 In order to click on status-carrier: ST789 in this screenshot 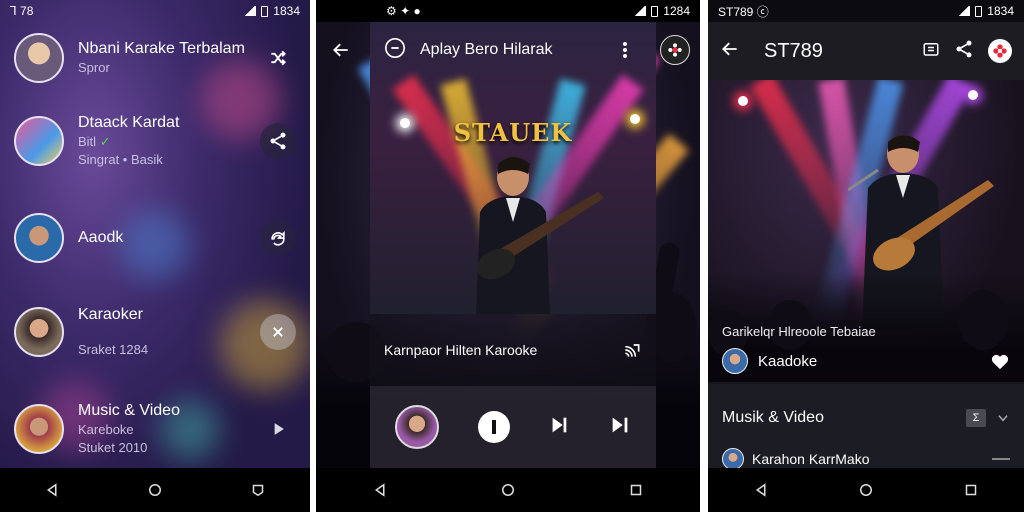, I will do `click(736, 11)`.